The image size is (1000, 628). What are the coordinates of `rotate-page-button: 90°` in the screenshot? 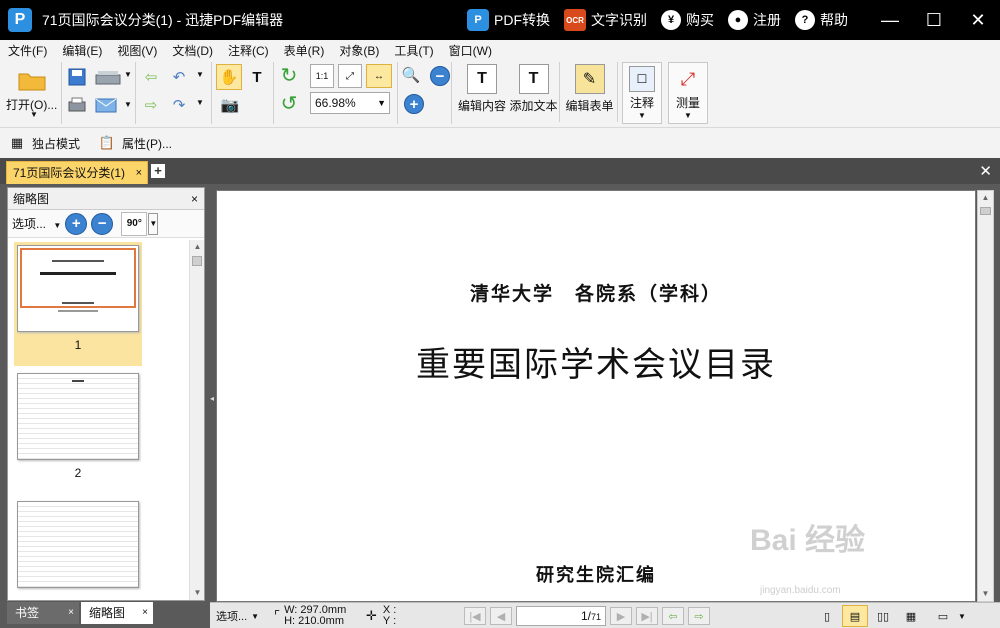 It's located at (134, 223).